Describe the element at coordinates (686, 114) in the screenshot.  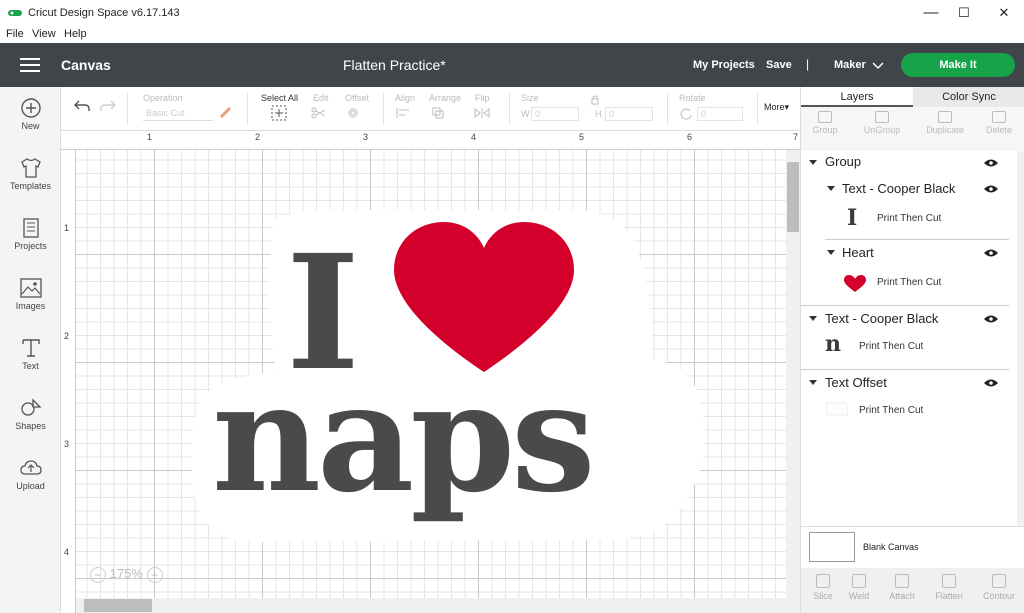
I see `rotate-icon` at that location.